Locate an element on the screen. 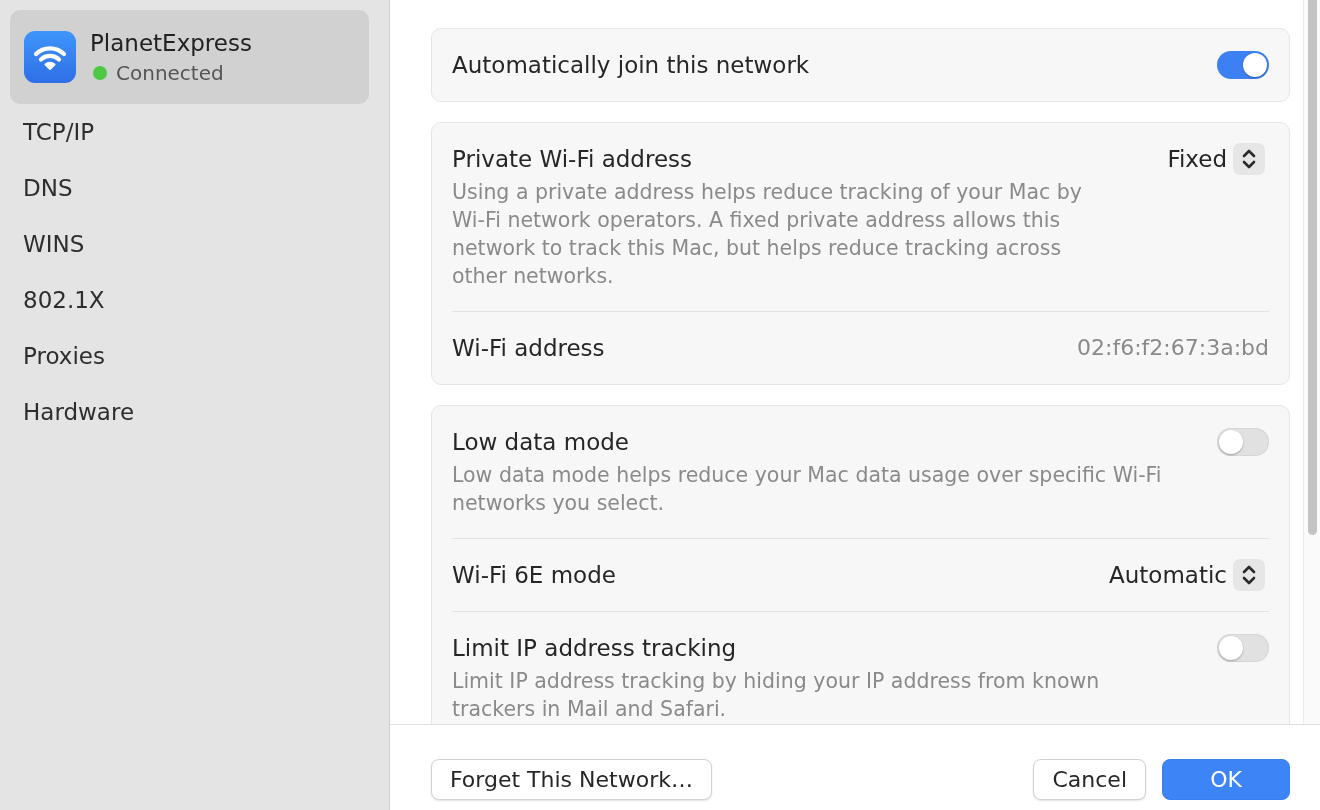 This screenshot has height=810, width=1320. network-item: PlanetExpress Connected is located at coordinates (189, 57).